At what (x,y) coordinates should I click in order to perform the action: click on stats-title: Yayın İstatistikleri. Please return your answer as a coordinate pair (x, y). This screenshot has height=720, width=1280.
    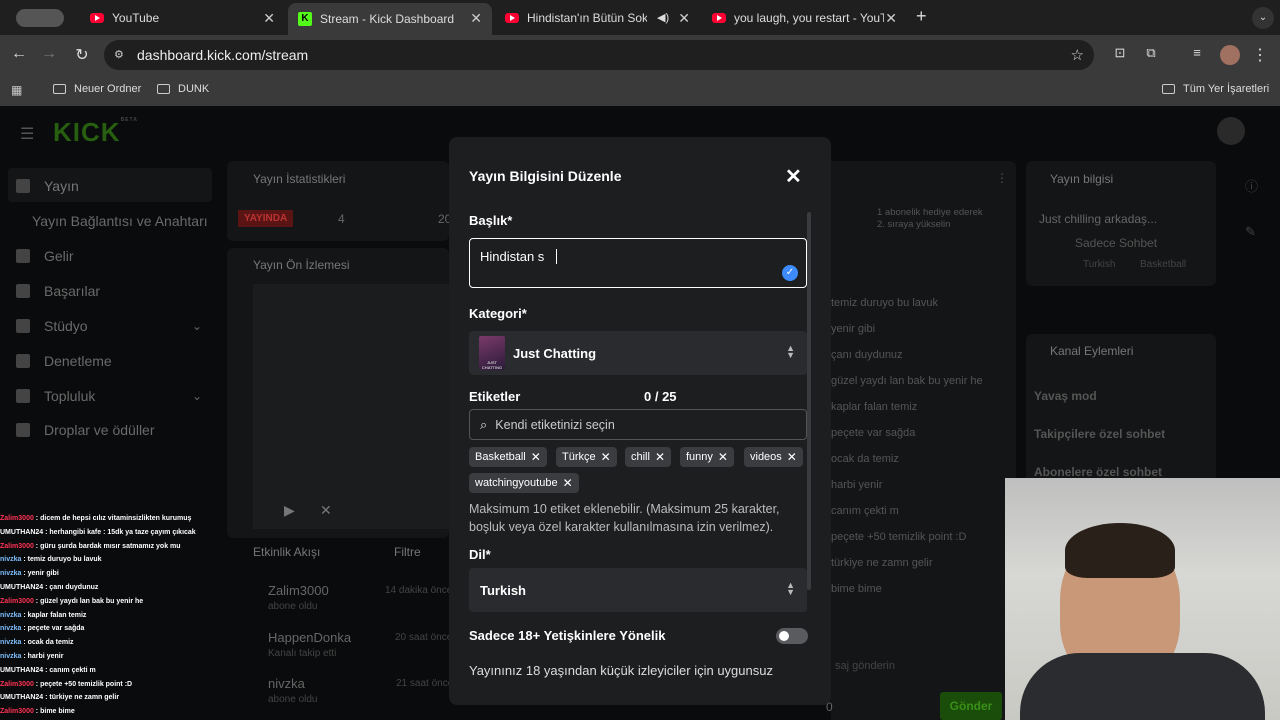
    Looking at the image, I should click on (299, 179).